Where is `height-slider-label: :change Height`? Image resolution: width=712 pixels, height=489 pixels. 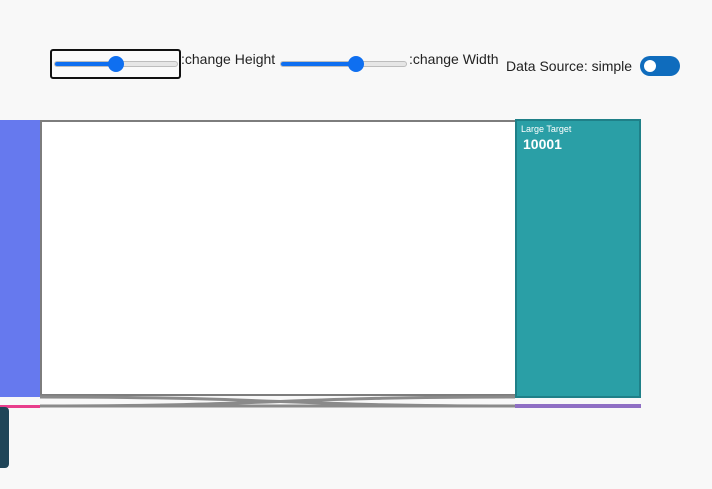 height-slider-label: :change Height is located at coordinates (228, 59).